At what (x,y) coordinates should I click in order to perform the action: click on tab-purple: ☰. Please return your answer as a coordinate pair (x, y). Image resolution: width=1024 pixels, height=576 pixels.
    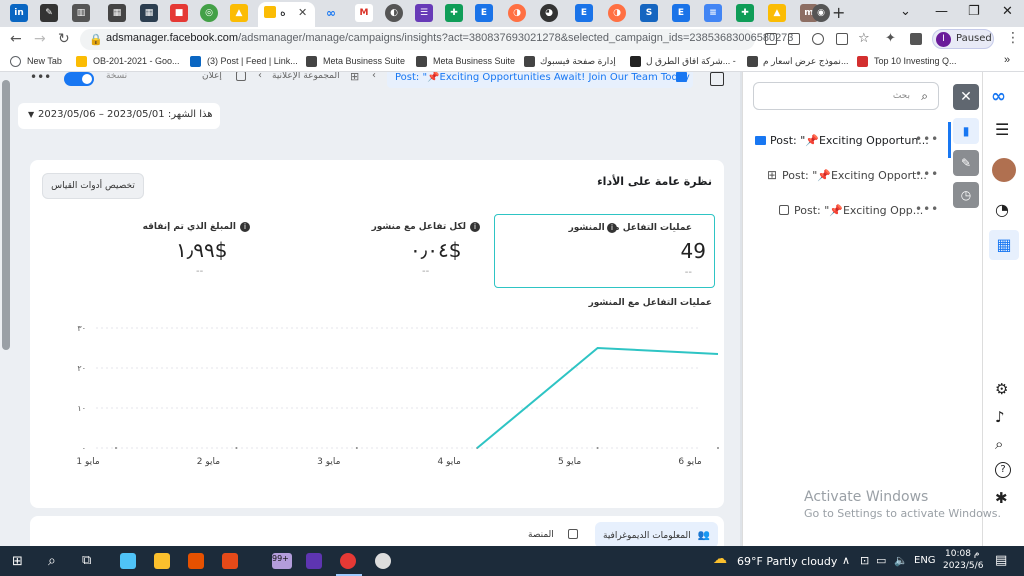
    Looking at the image, I should click on (424, 13).